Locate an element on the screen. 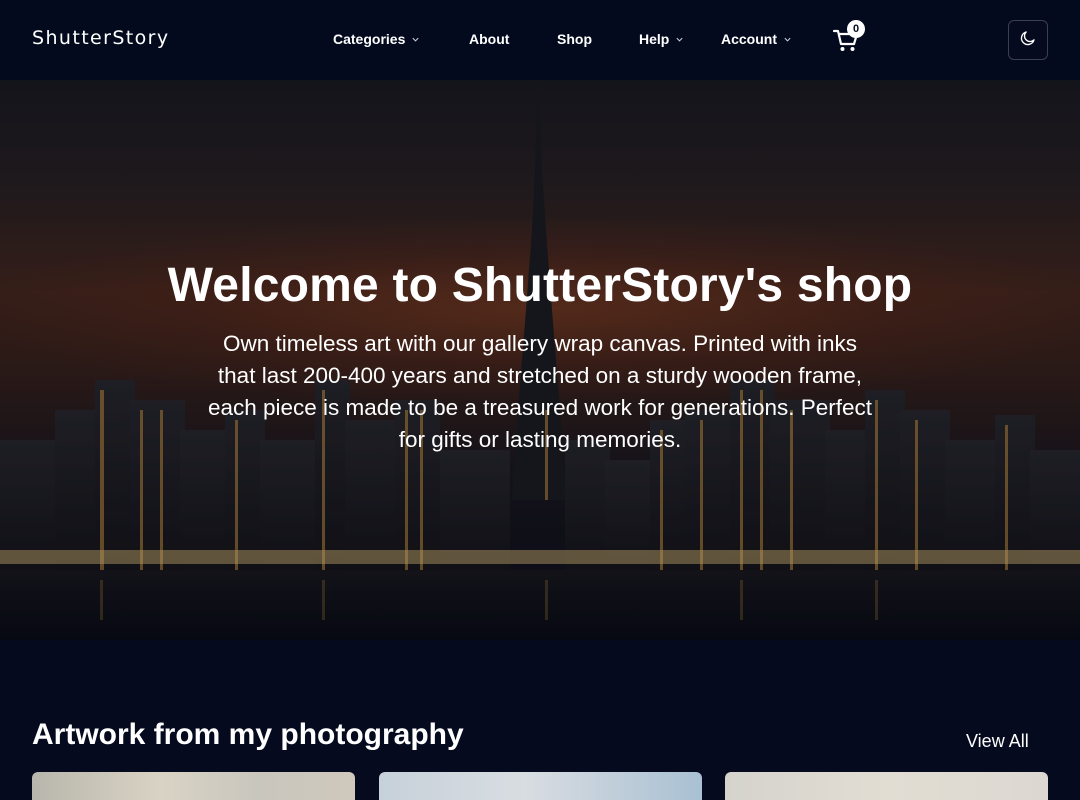 Image resolution: width=1080 pixels, height=800 pixels. nav-categories-label: Categories is located at coordinates (369, 39).